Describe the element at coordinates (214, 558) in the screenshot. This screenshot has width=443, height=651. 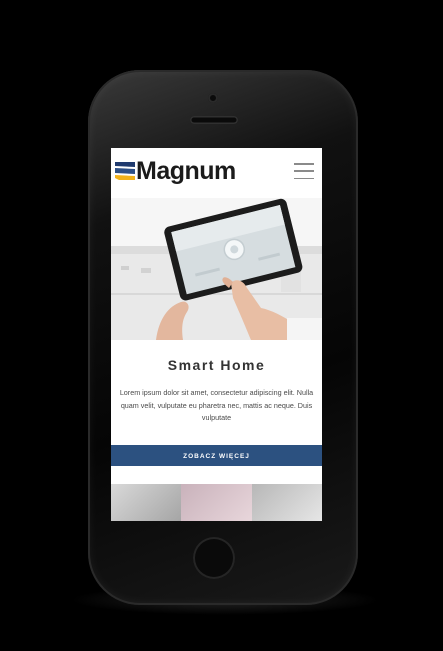
I see `home-button` at that location.